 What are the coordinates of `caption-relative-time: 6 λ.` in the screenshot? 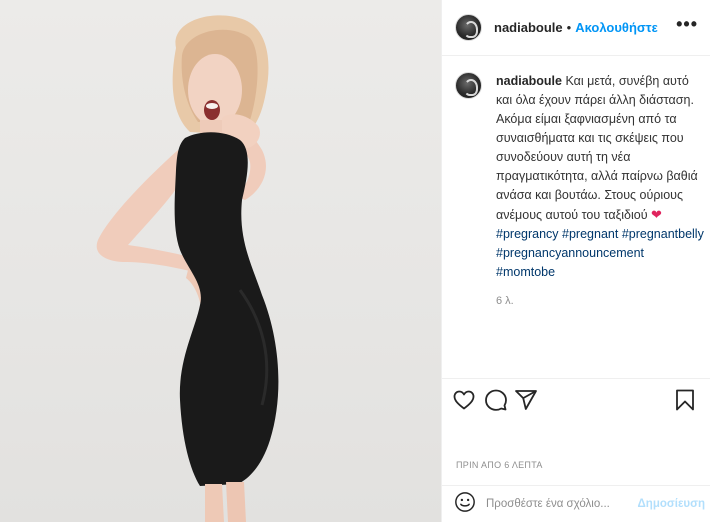 It's located at (600, 301).